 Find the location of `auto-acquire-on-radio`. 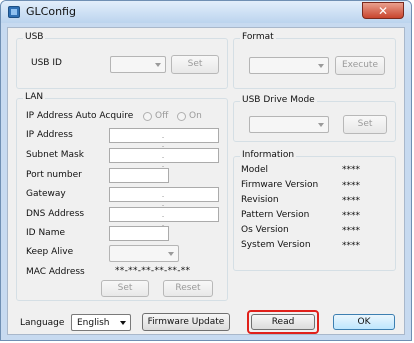

auto-acquire-on-radio is located at coordinates (181, 116).